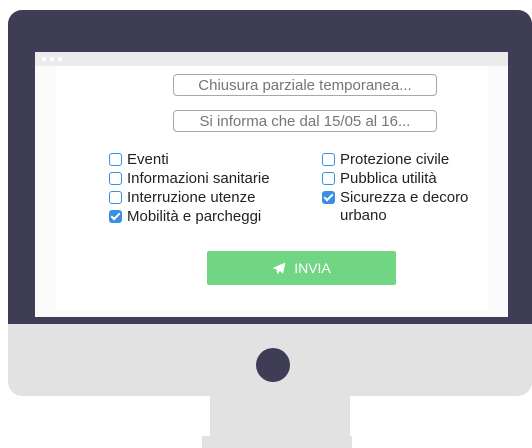  I want to click on category-checkbox-protezione-civile: Protezione civile, so click(412, 160).